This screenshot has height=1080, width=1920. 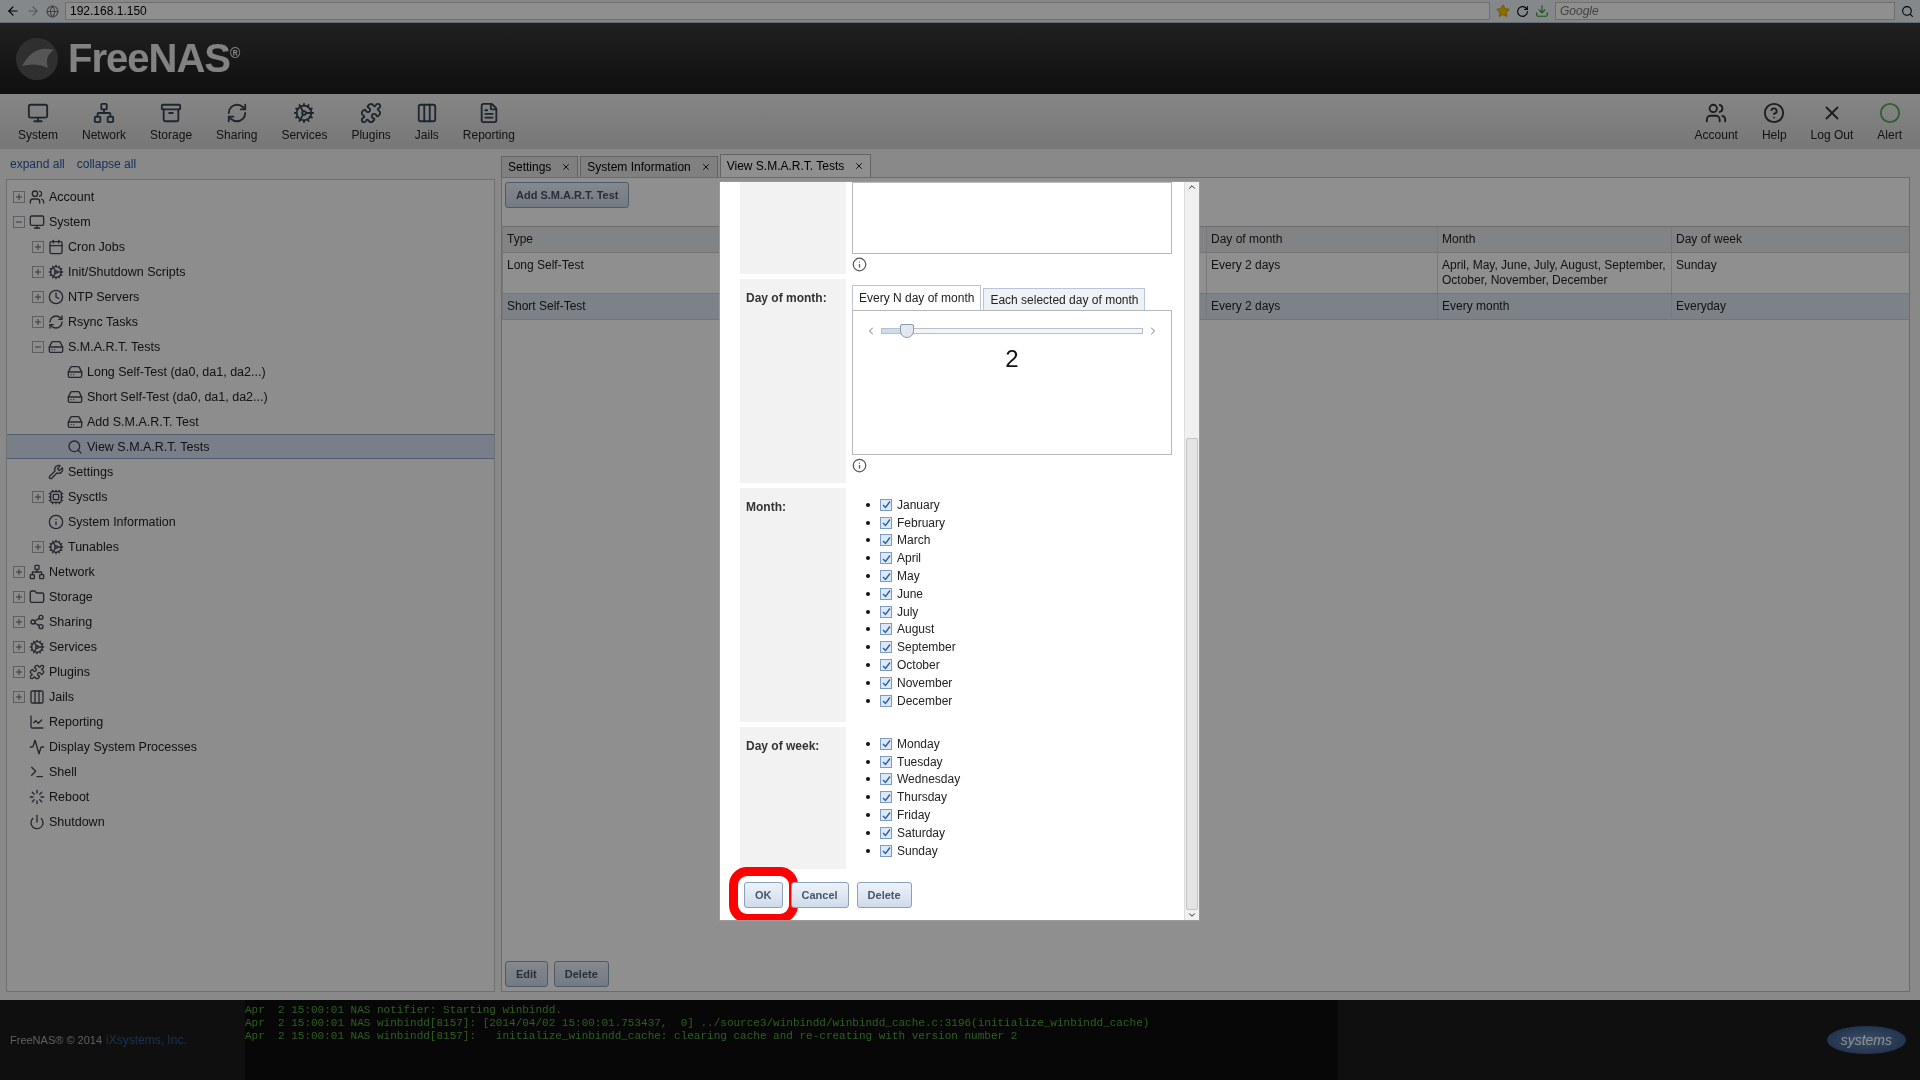 I want to click on tree-row: Storage, so click(x=250, y=596).